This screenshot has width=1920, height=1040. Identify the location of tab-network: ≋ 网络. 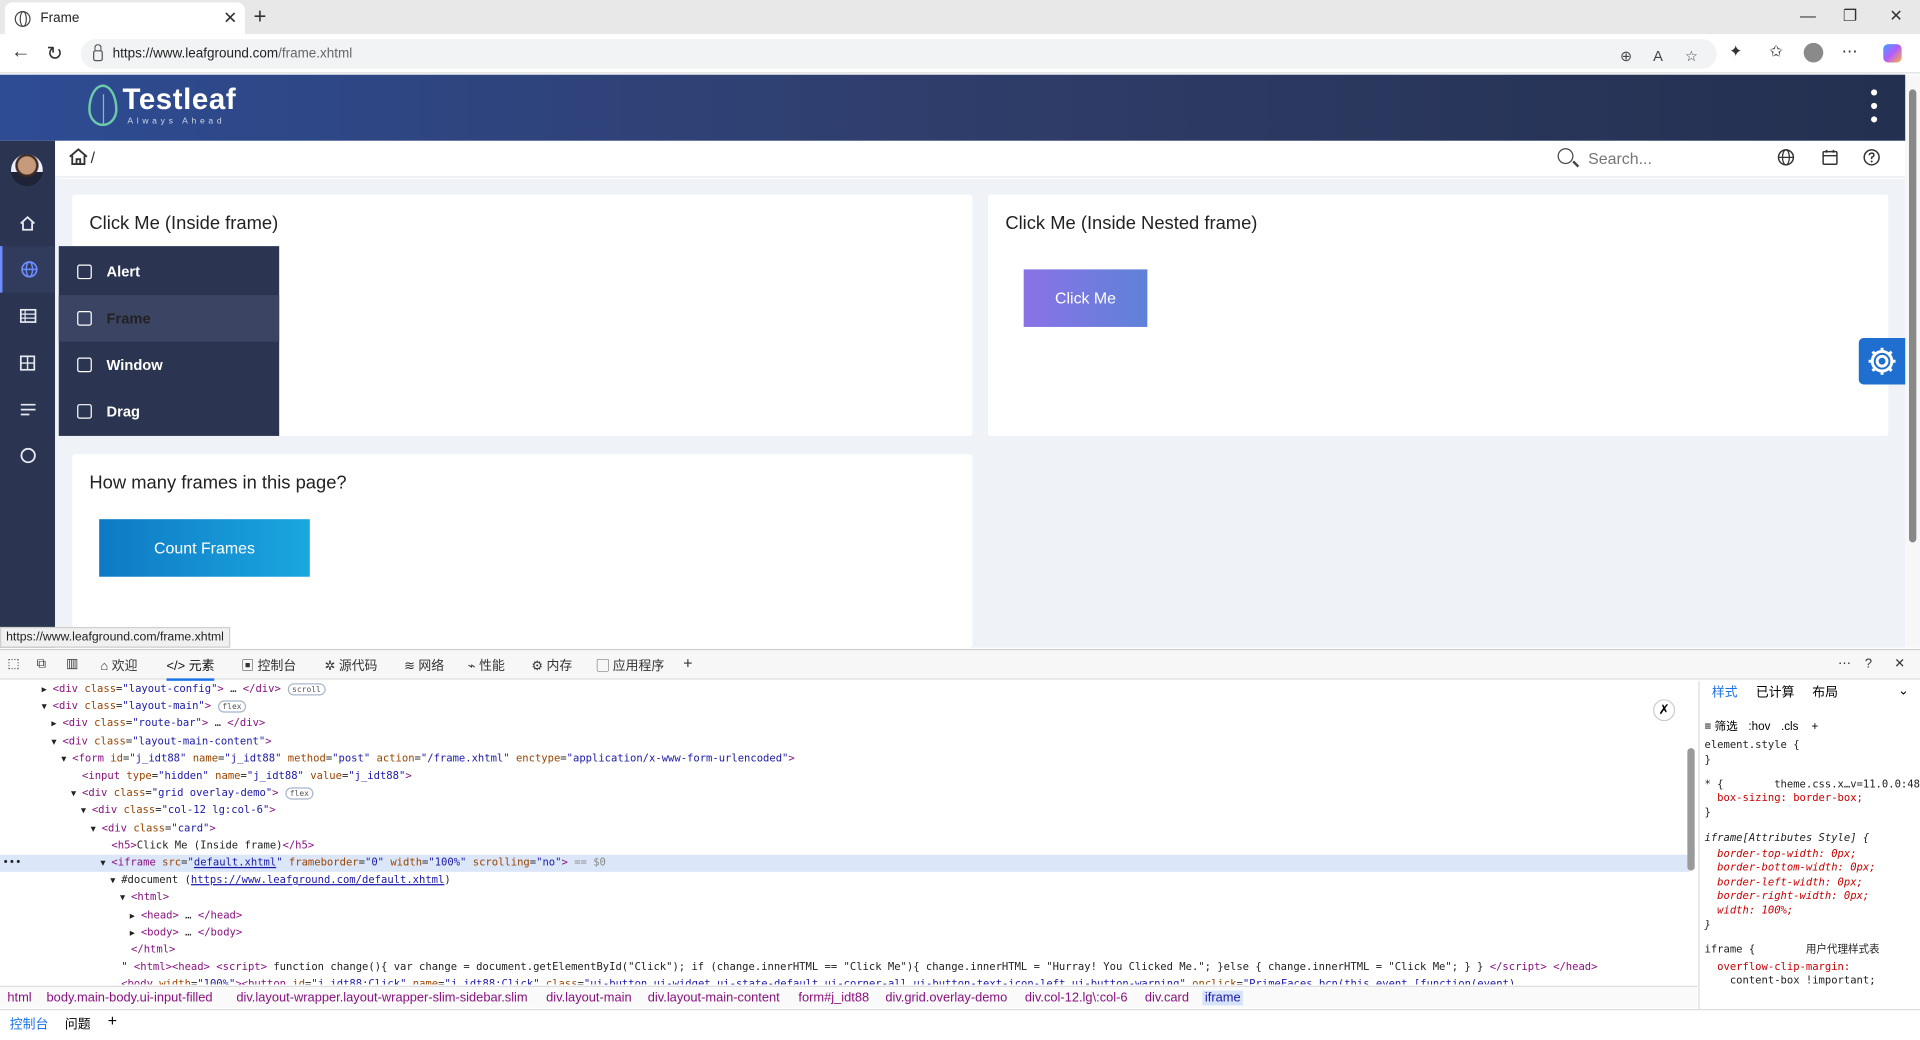
(424, 665).